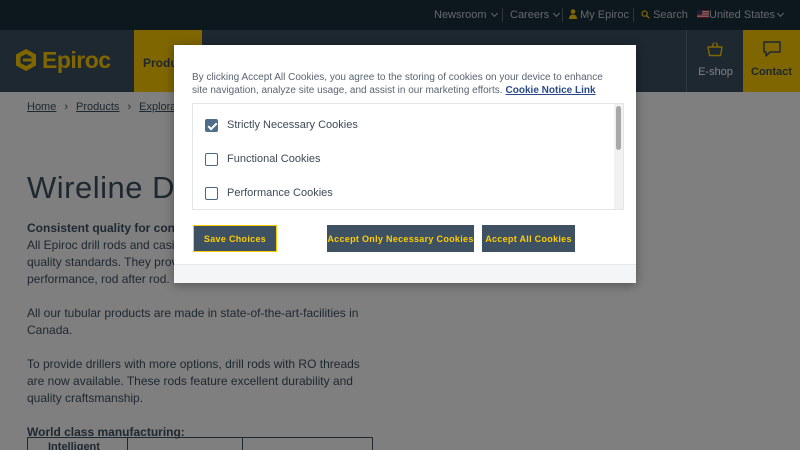 This screenshot has height=450, width=800. I want to click on category-label: Strictly Necessary Cookies, so click(292, 125).